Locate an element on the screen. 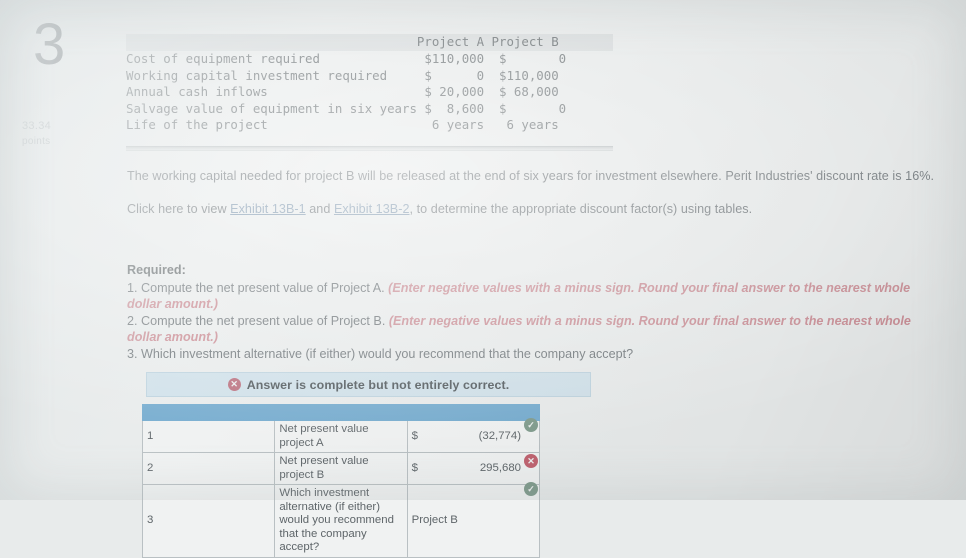  answer-header-description-cell is located at coordinates (341, 412).